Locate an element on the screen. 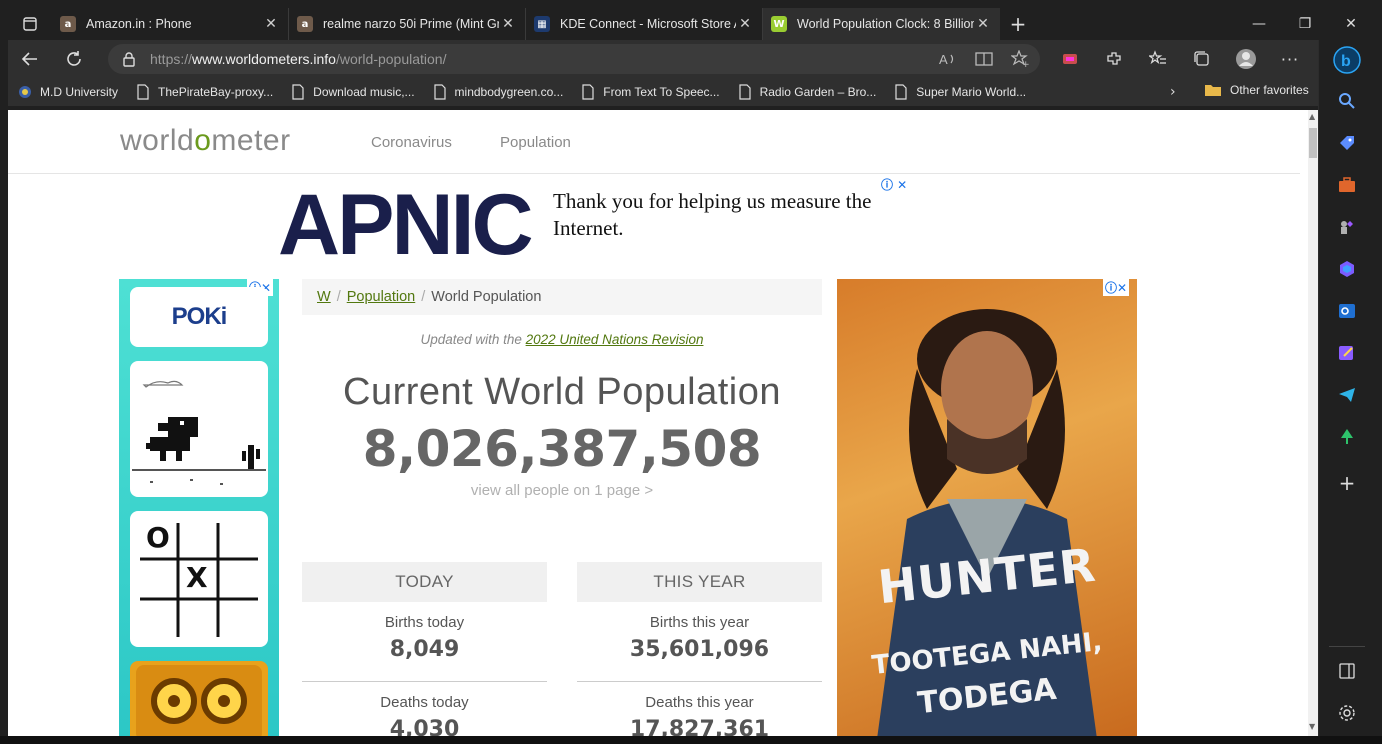  immersive-reader-icon is located at coordinates (984, 59).